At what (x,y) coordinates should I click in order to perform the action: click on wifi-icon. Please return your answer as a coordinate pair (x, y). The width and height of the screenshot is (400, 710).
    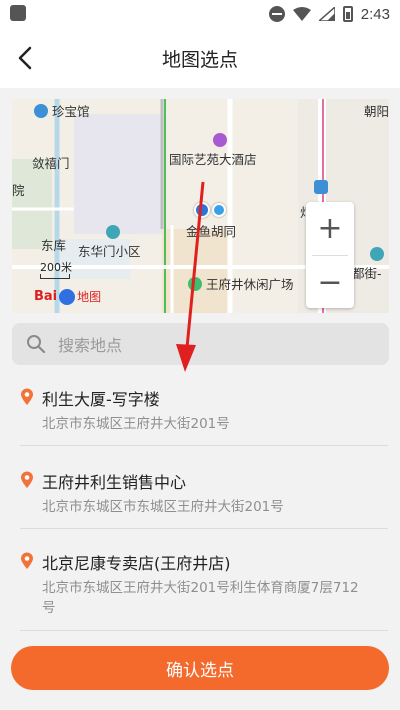
    Looking at the image, I should click on (301, 14).